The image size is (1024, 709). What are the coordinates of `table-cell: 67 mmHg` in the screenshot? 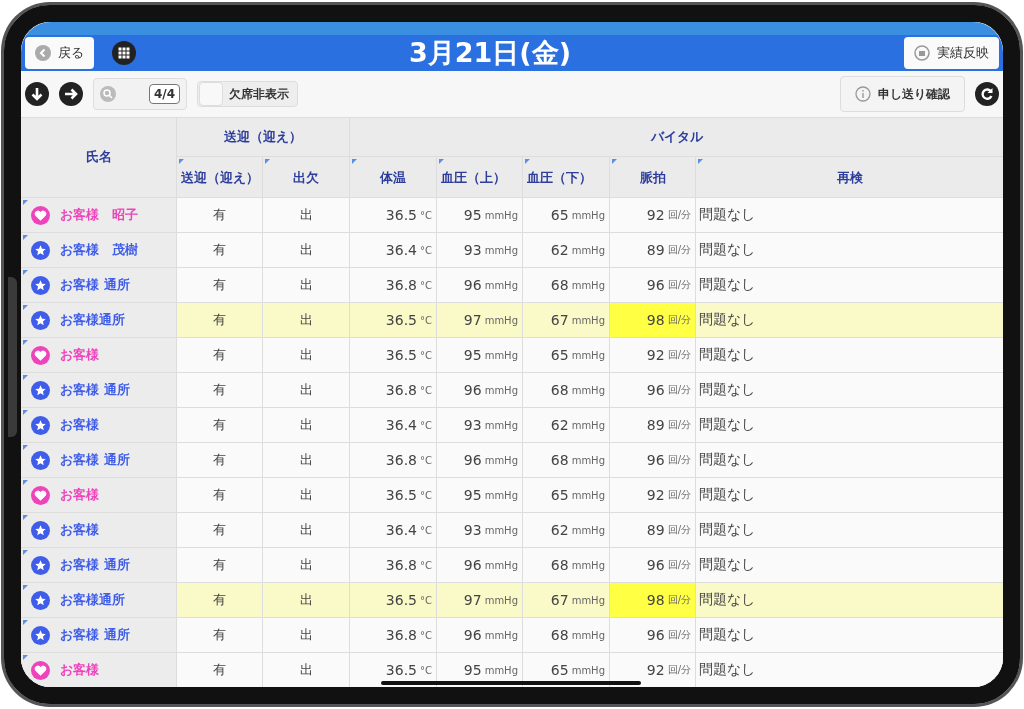 It's located at (566, 320).